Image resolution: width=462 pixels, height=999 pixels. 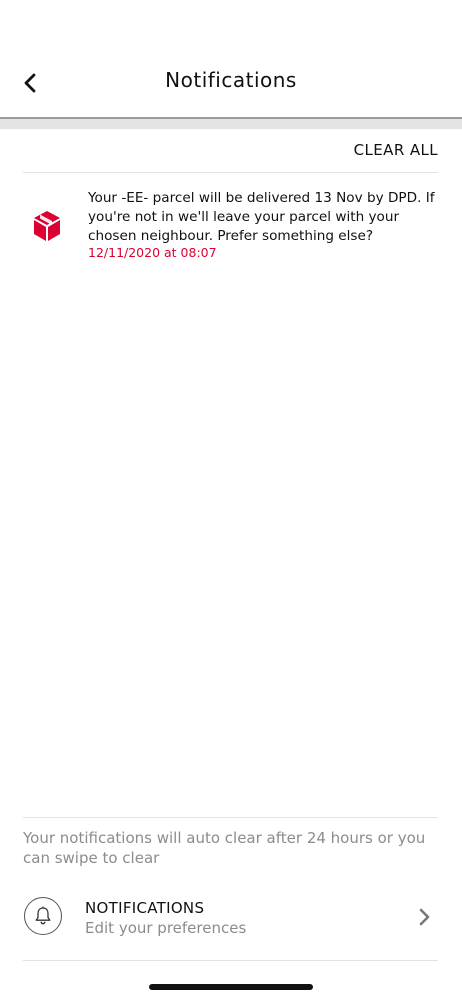 I want to click on bell-icon-circle, so click(x=43, y=916).